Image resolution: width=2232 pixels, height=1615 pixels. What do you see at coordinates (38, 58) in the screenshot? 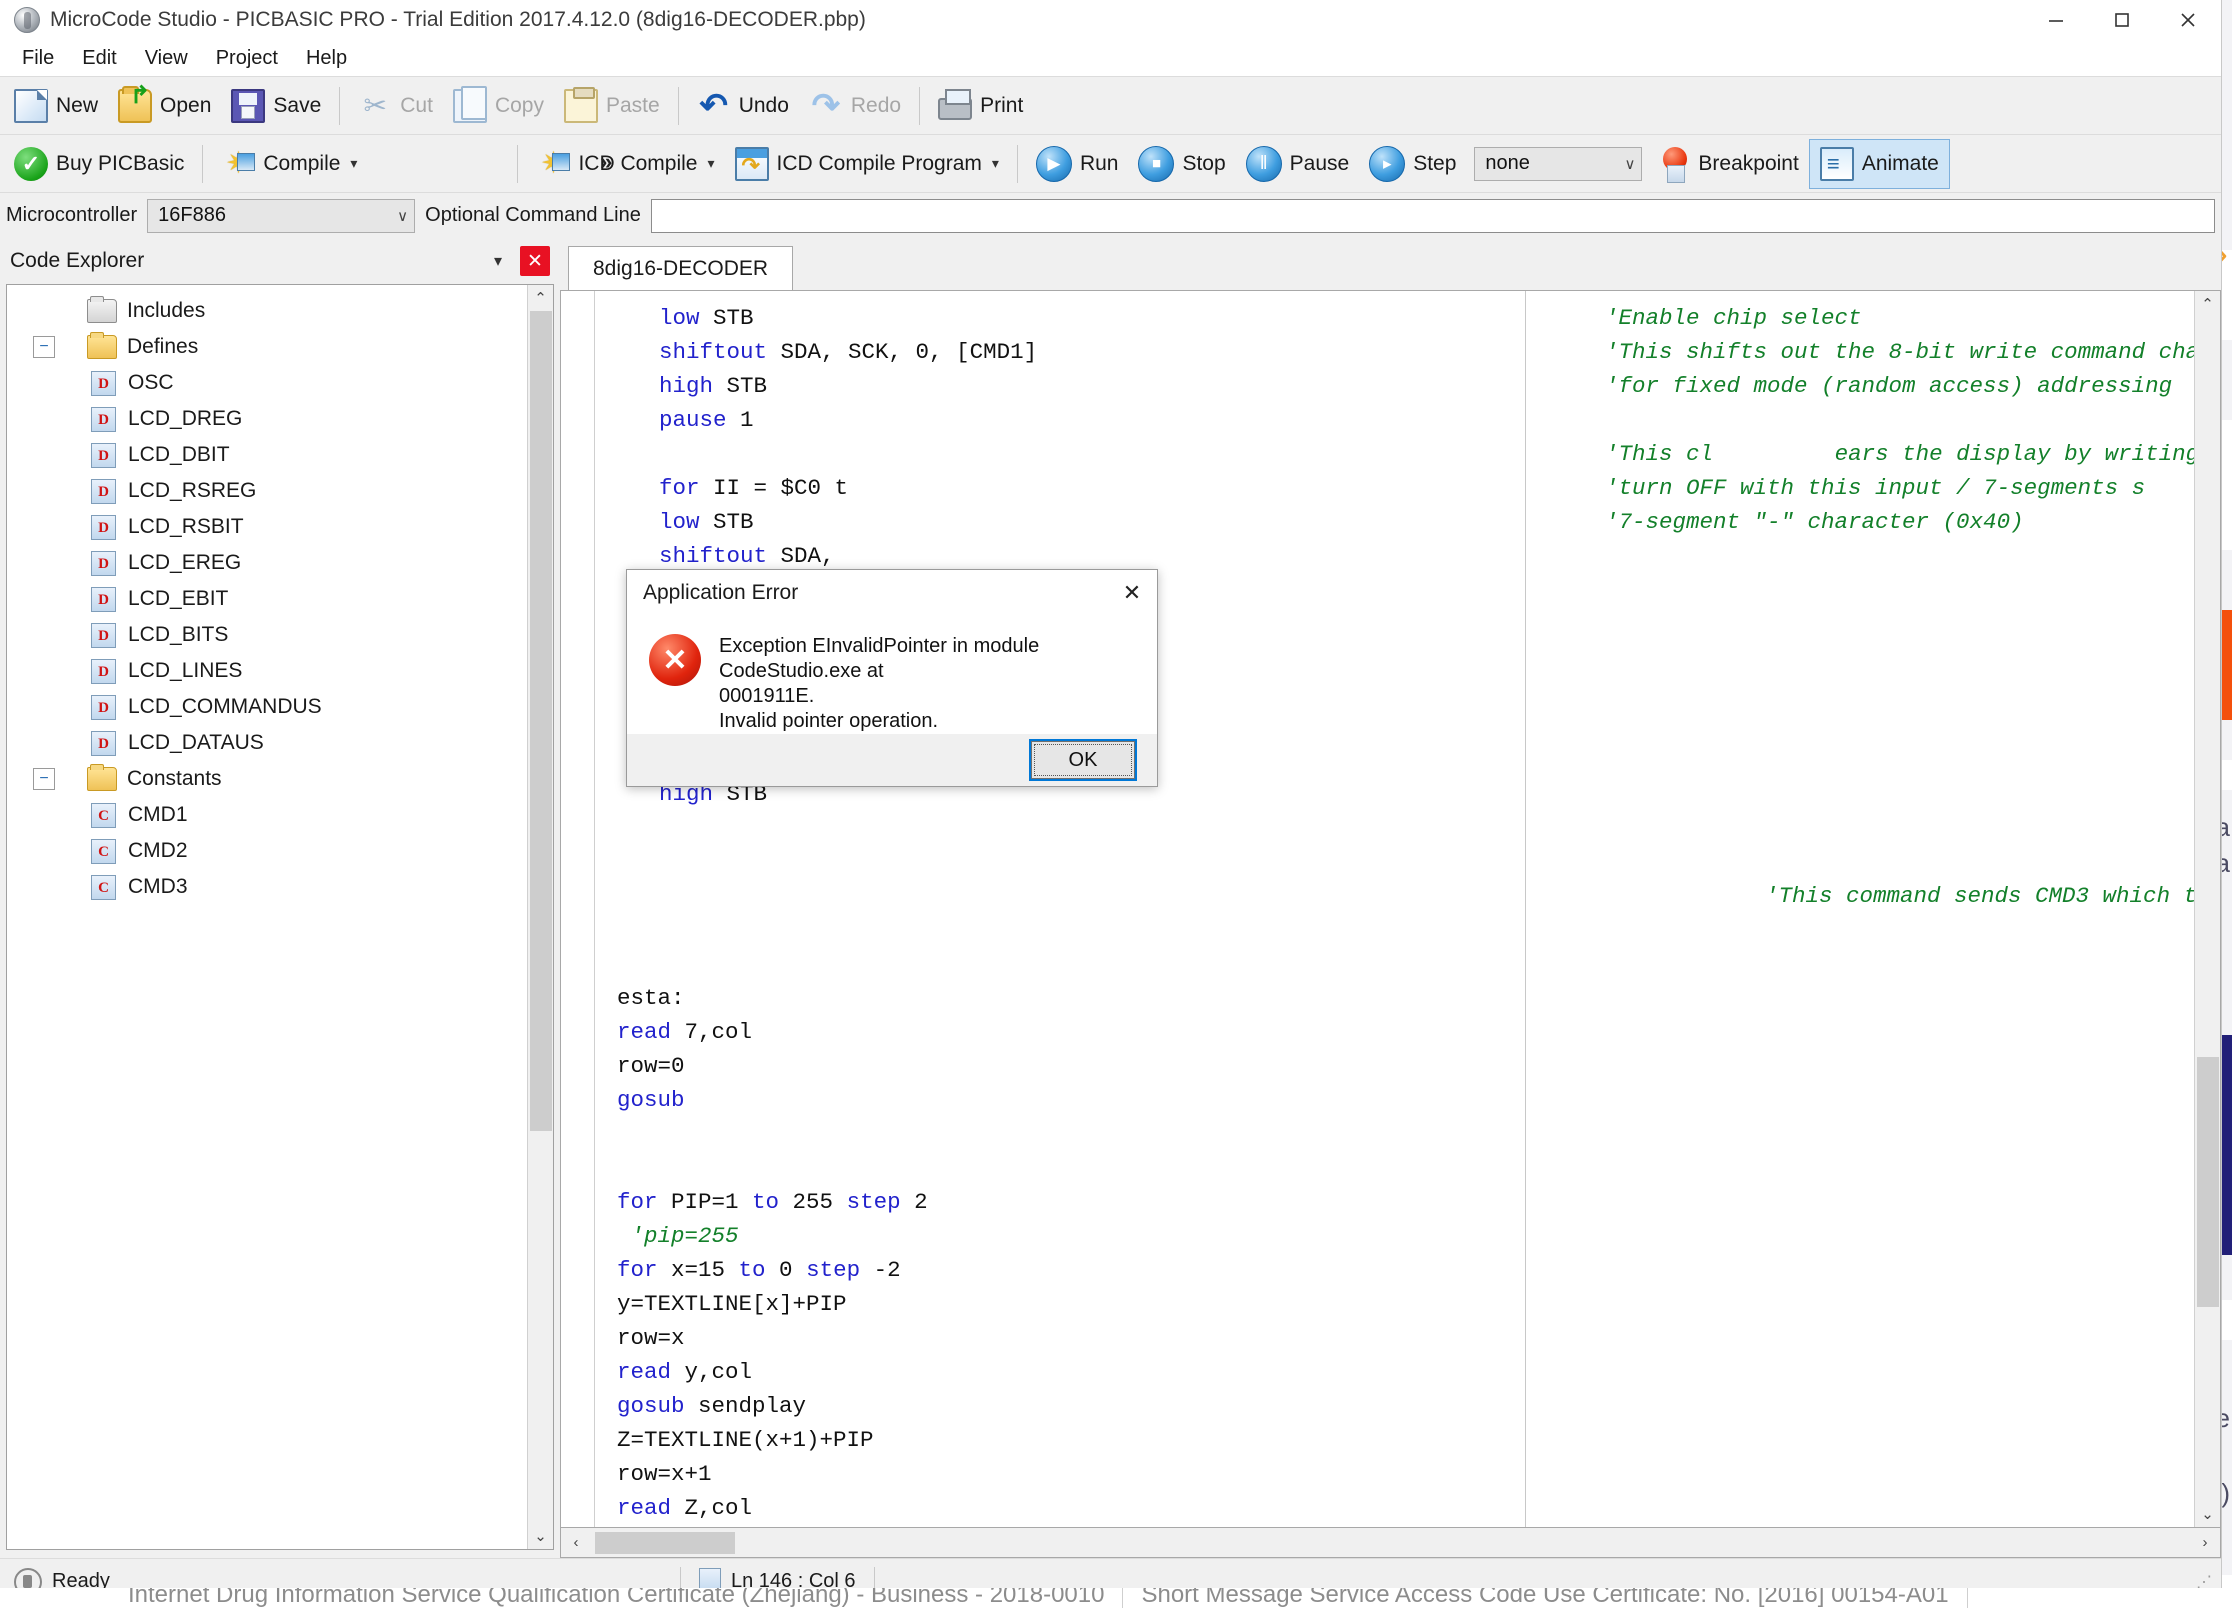
I see `menu-item-file: File` at bounding box center [38, 58].